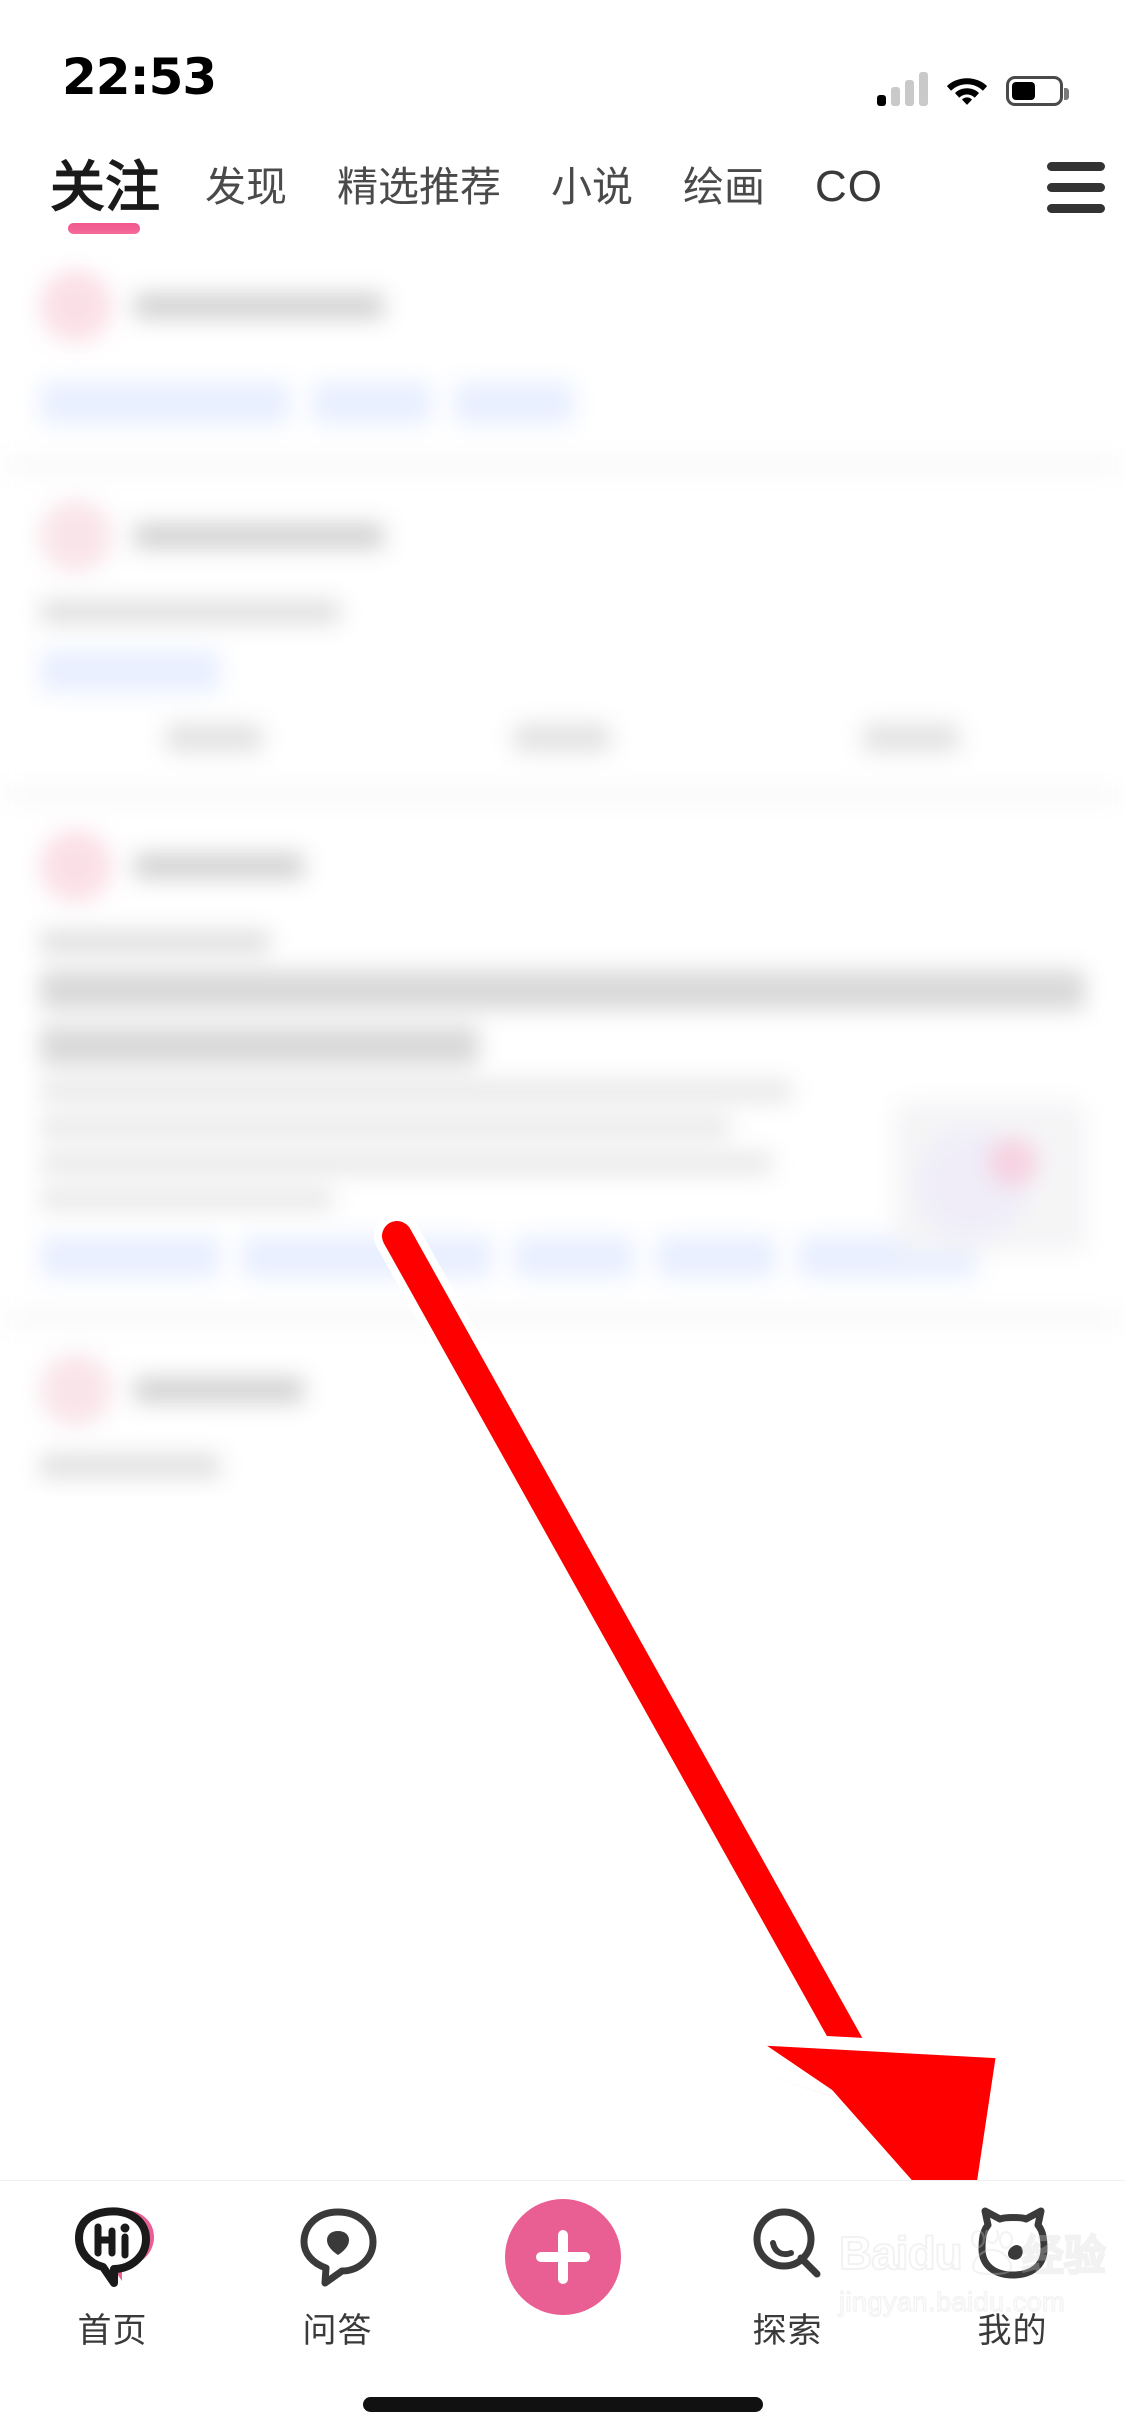 The width and height of the screenshot is (1125, 2436). Describe the element at coordinates (849, 187) in the screenshot. I see `tab-co: CO` at that location.